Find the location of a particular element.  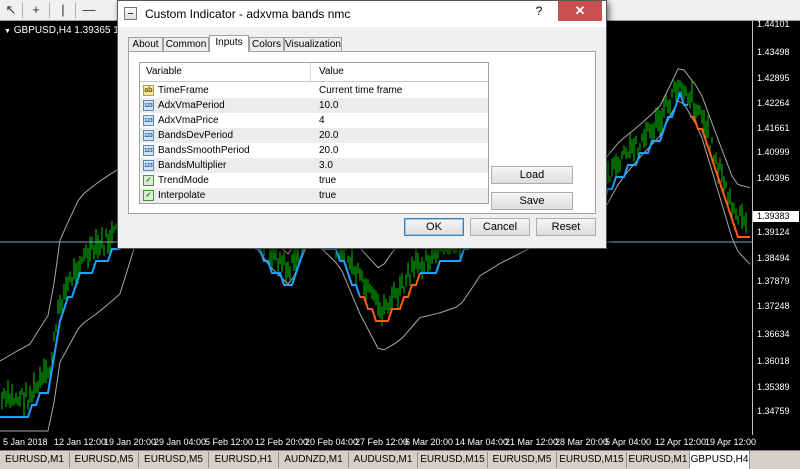

price-tick: 1.40999 is located at coordinates (773, 152).